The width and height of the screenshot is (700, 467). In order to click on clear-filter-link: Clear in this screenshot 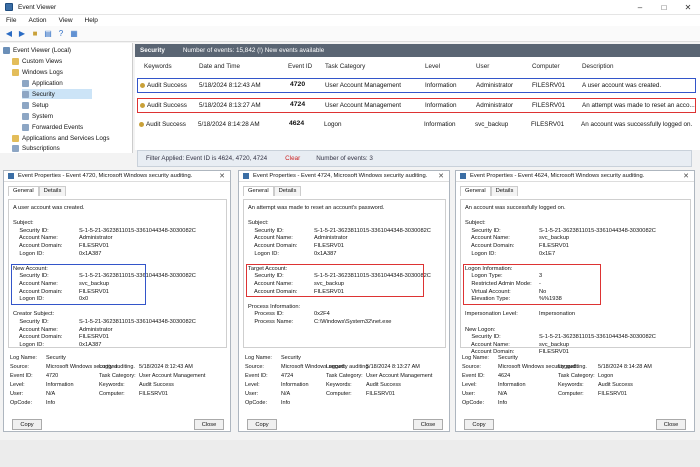, I will do `click(292, 158)`.